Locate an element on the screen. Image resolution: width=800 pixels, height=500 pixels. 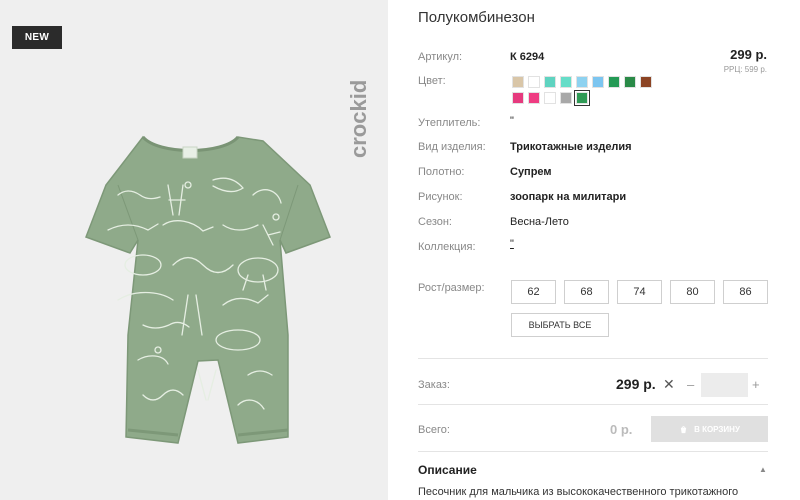
rrp-price: РРЦ: 599 р. is located at coordinates (745, 69).